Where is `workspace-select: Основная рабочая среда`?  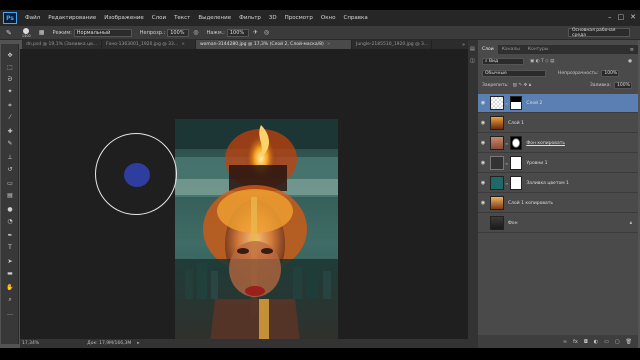
workspace-select: Основная рабочая среда is located at coordinates (599, 33).